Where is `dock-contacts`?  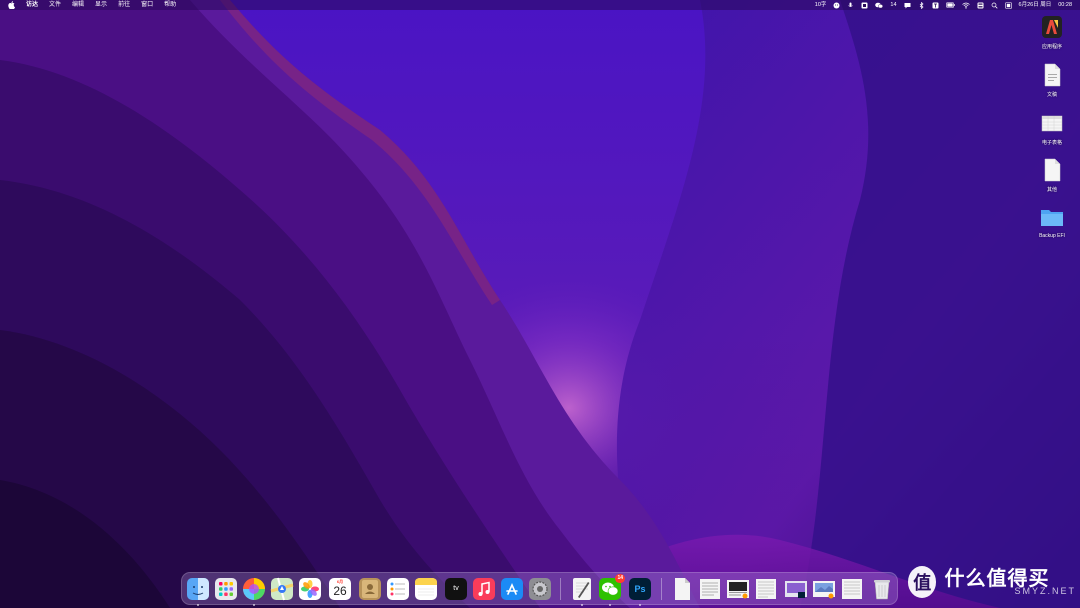
dock-contacts is located at coordinates (370, 589).